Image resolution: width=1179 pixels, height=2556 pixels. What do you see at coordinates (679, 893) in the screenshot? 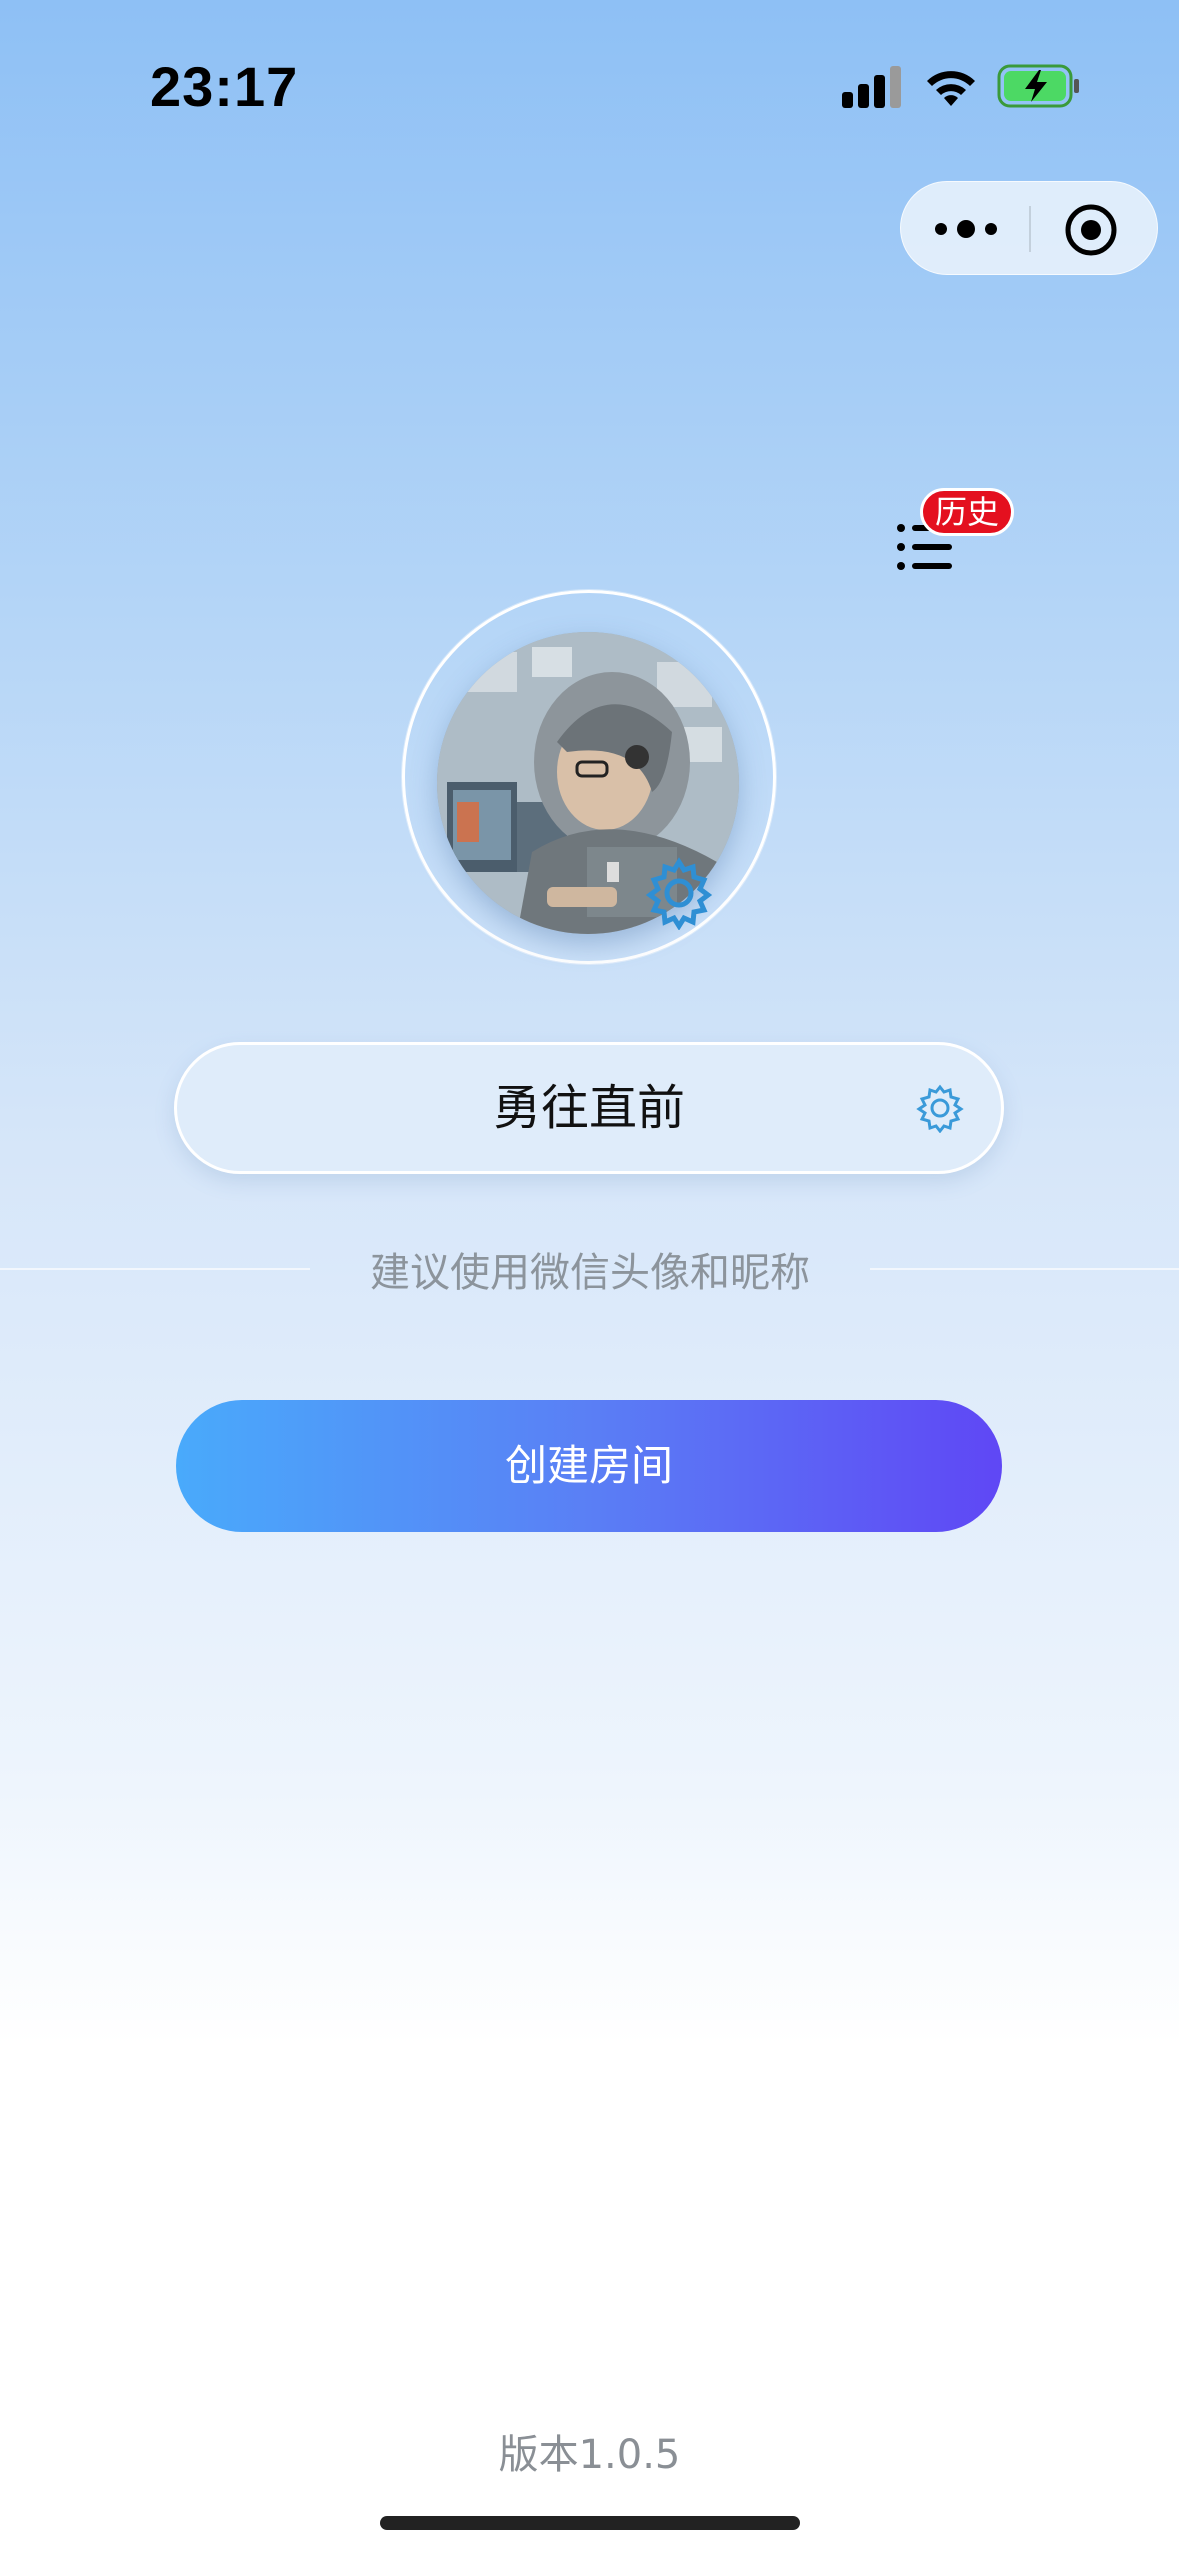
I see `avatar-gear-icon` at bounding box center [679, 893].